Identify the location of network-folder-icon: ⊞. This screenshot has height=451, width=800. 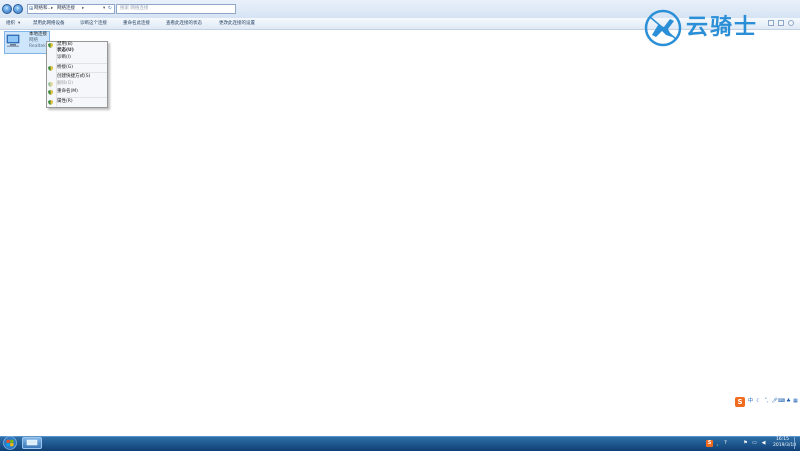
(31, 9).